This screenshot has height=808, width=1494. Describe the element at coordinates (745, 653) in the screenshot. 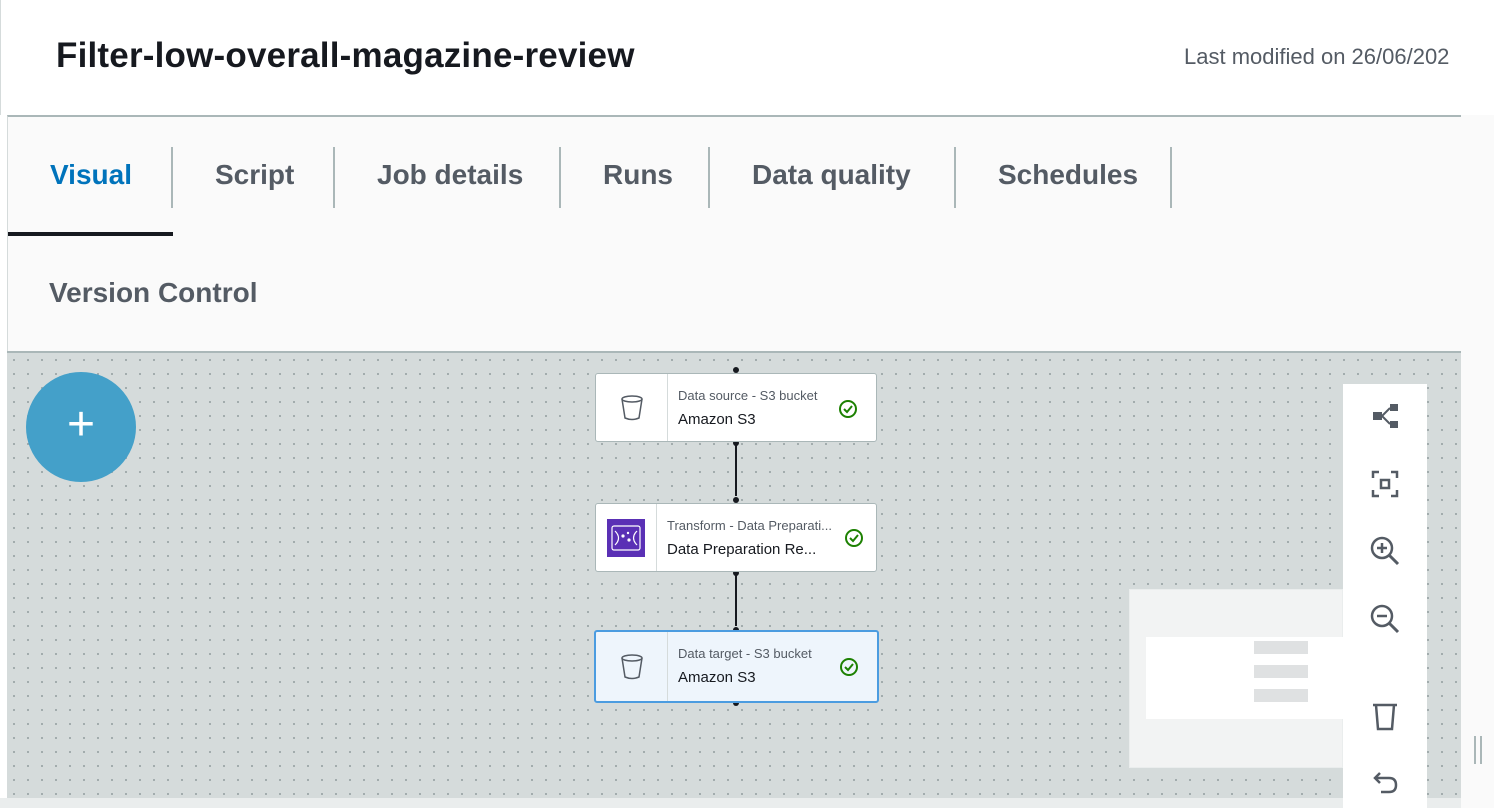

I see `node-type-label: Data target - S3 bucket` at that location.